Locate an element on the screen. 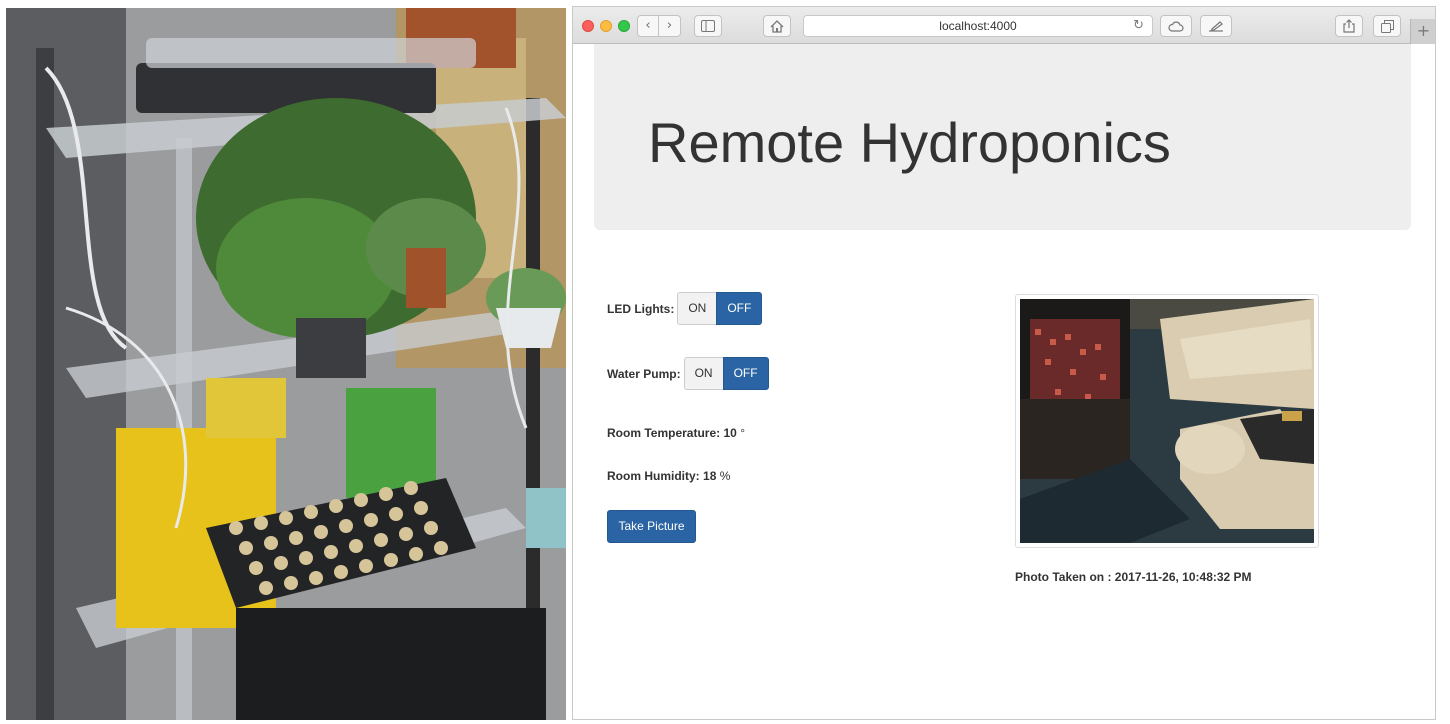 The width and height of the screenshot is (1450, 724). browser-toolbar: ‹ › localhost:4000 ↻ + is located at coordinates (1004, 25).